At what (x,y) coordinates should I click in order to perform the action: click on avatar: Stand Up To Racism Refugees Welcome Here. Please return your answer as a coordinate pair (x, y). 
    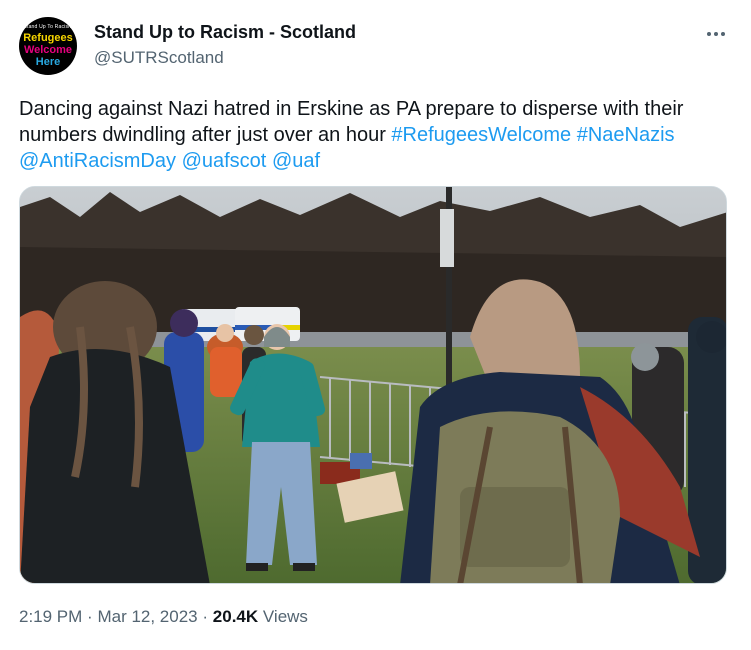
    Looking at the image, I should click on (48, 46).